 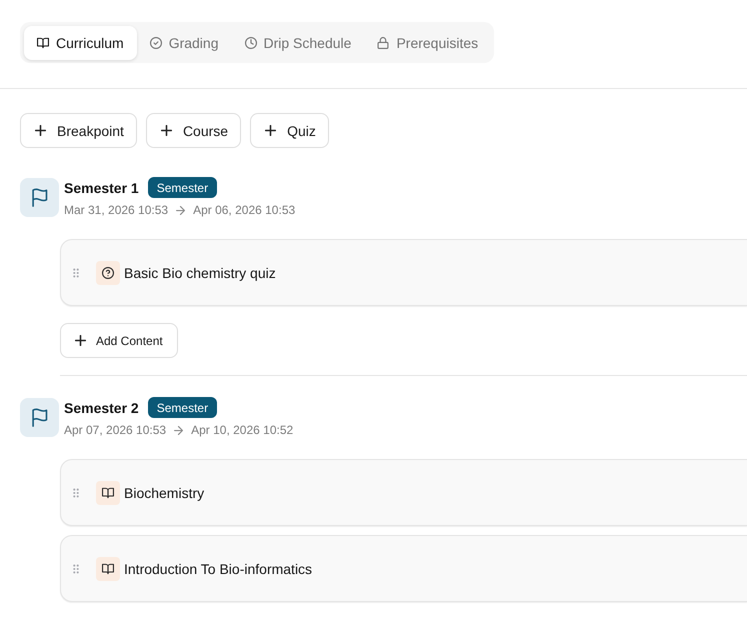 I want to click on tab: Drip Schedule, so click(x=298, y=43).